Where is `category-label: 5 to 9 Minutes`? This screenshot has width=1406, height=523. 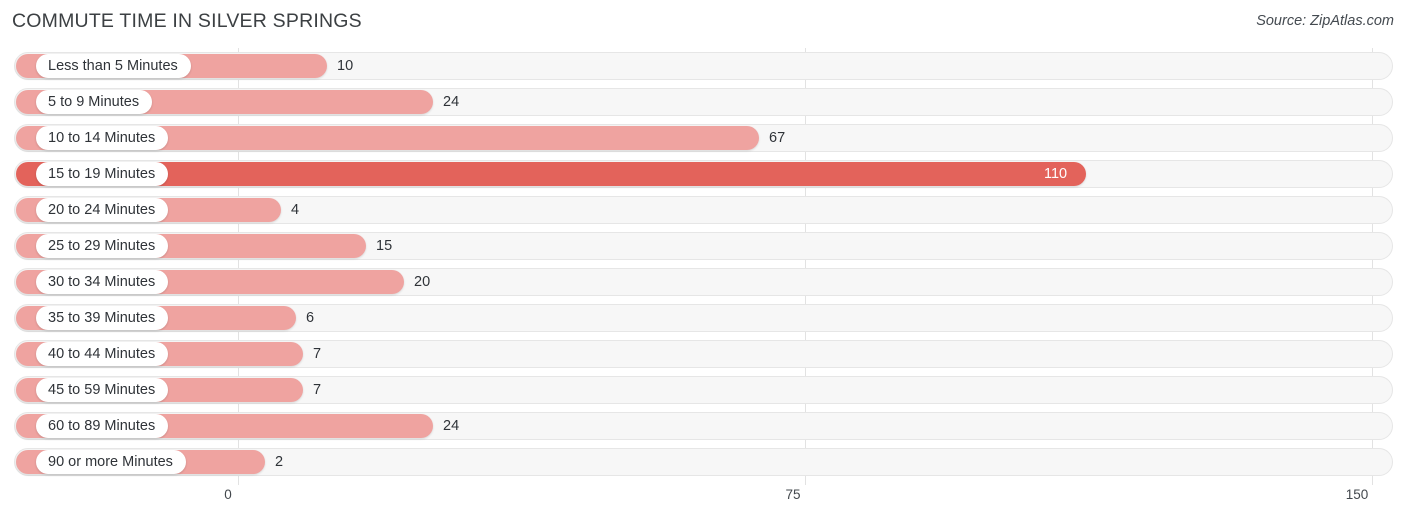
category-label: 5 to 9 Minutes is located at coordinates (94, 101).